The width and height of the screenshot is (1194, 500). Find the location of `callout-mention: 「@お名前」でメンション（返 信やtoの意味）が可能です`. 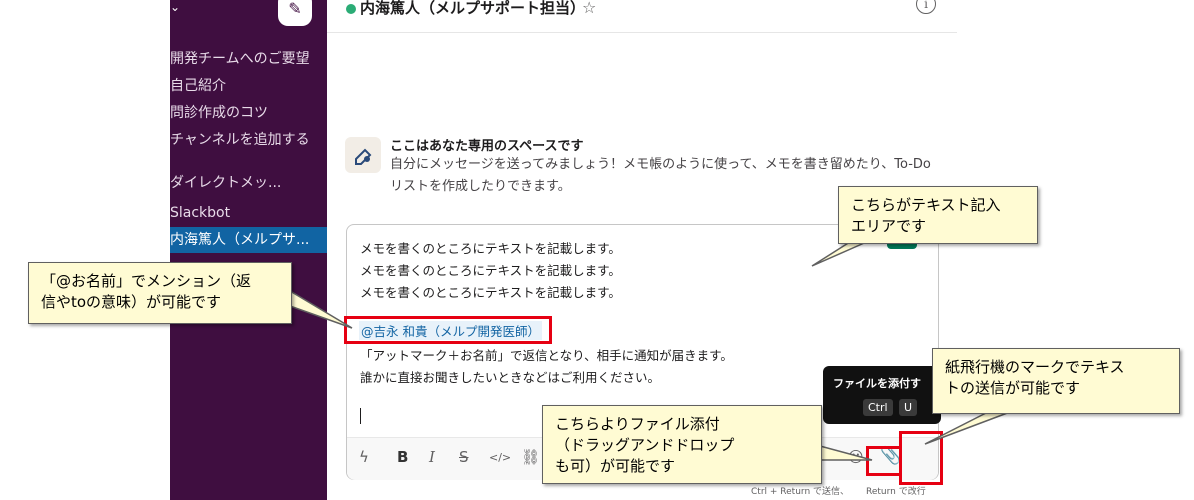

callout-mention: 「@お名前」でメンション（返 信やtoの意味）が可能です is located at coordinates (160, 293).